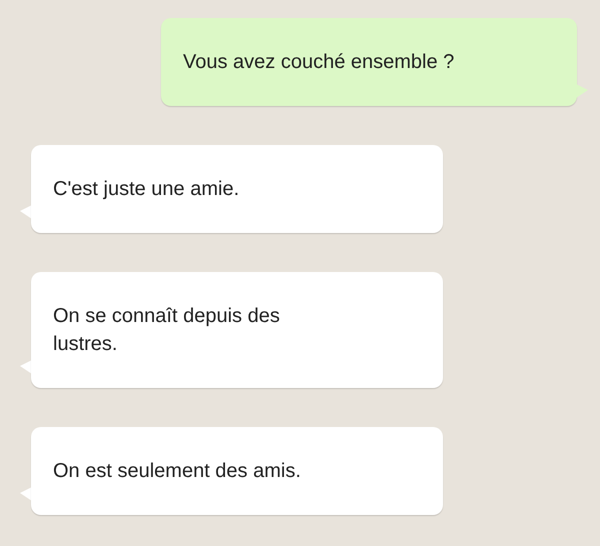 This screenshot has width=600, height=546. I want to click on message-text: C'est juste une amie., so click(146, 189).